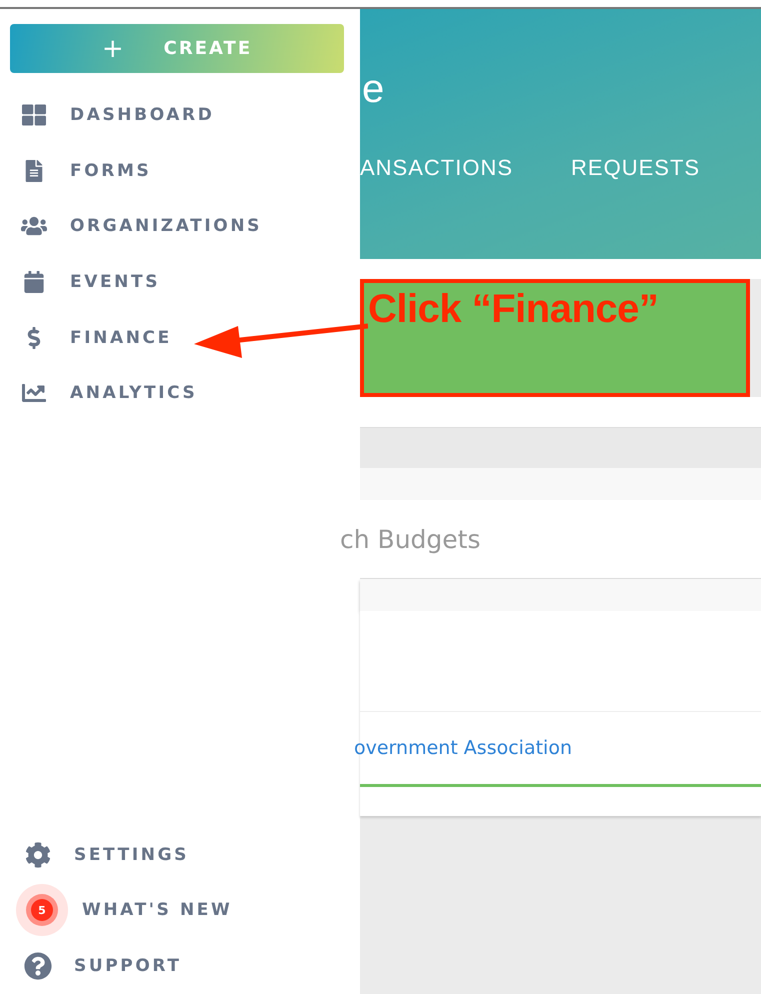 This screenshot has height=994, width=761. What do you see at coordinates (635, 168) in the screenshot?
I see `header-tab: REQUESTS` at bounding box center [635, 168].